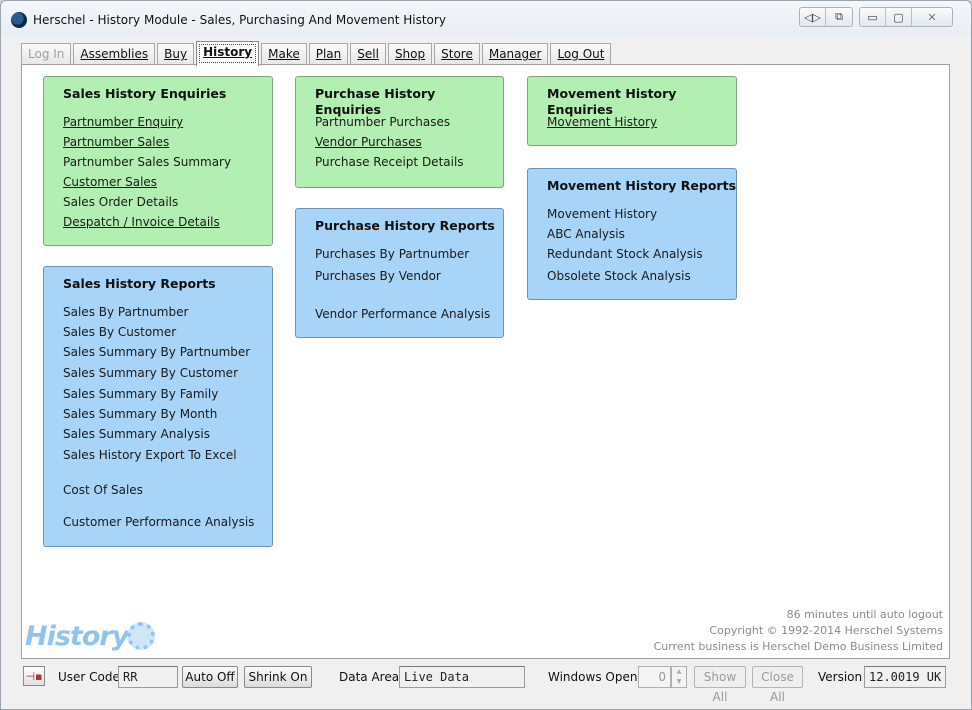 The height and width of the screenshot is (710, 972). What do you see at coordinates (89, 677) in the screenshot?
I see `user-code-label: User Code` at bounding box center [89, 677].